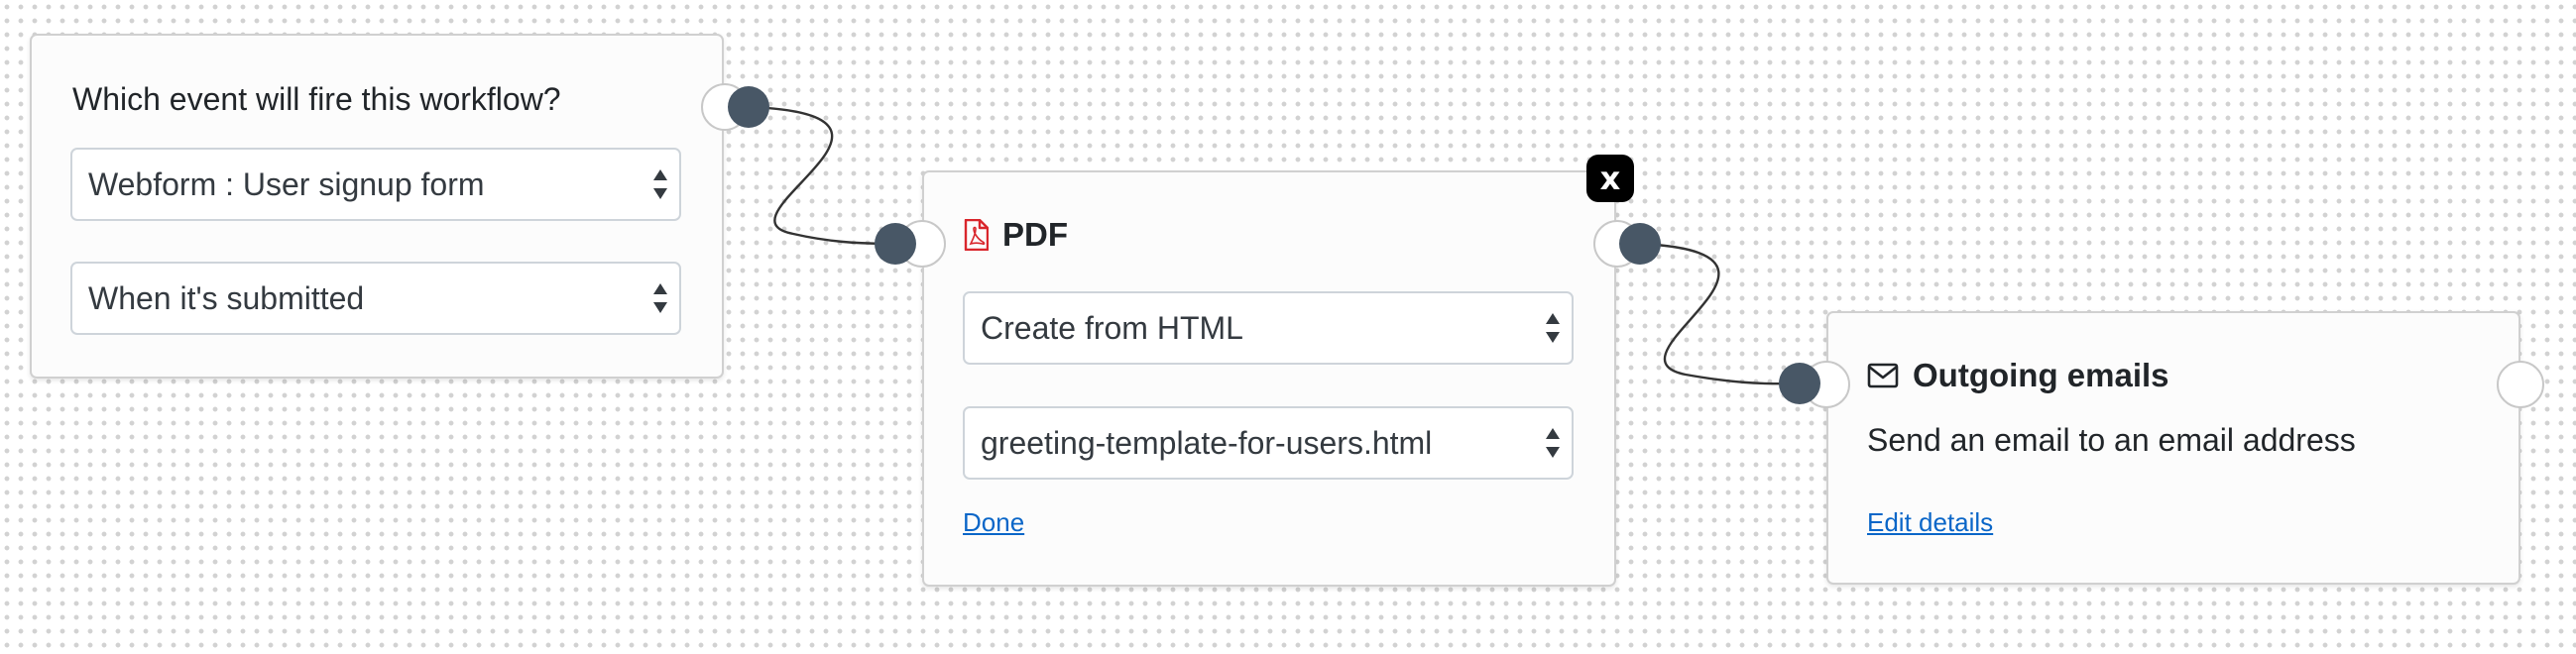 The image size is (2576, 654). I want to click on trigger-output-connector-dot, so click(748, 107).